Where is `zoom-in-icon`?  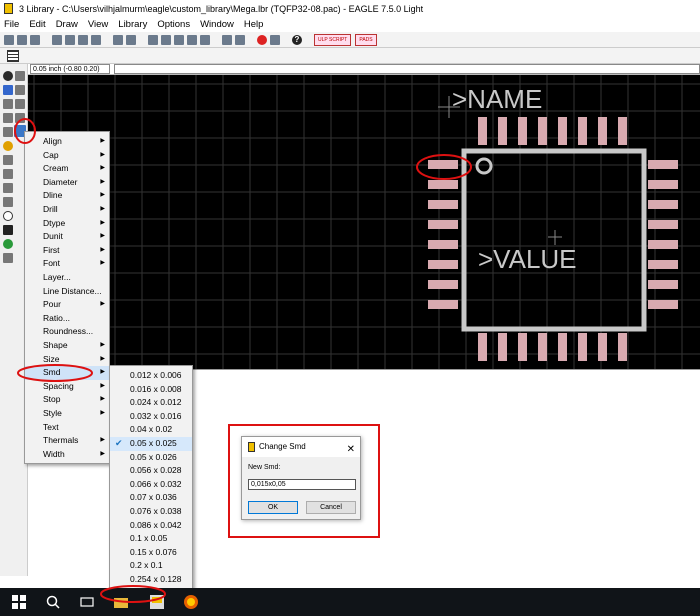
zoom-in-icon is located at coordinates (166, 39).